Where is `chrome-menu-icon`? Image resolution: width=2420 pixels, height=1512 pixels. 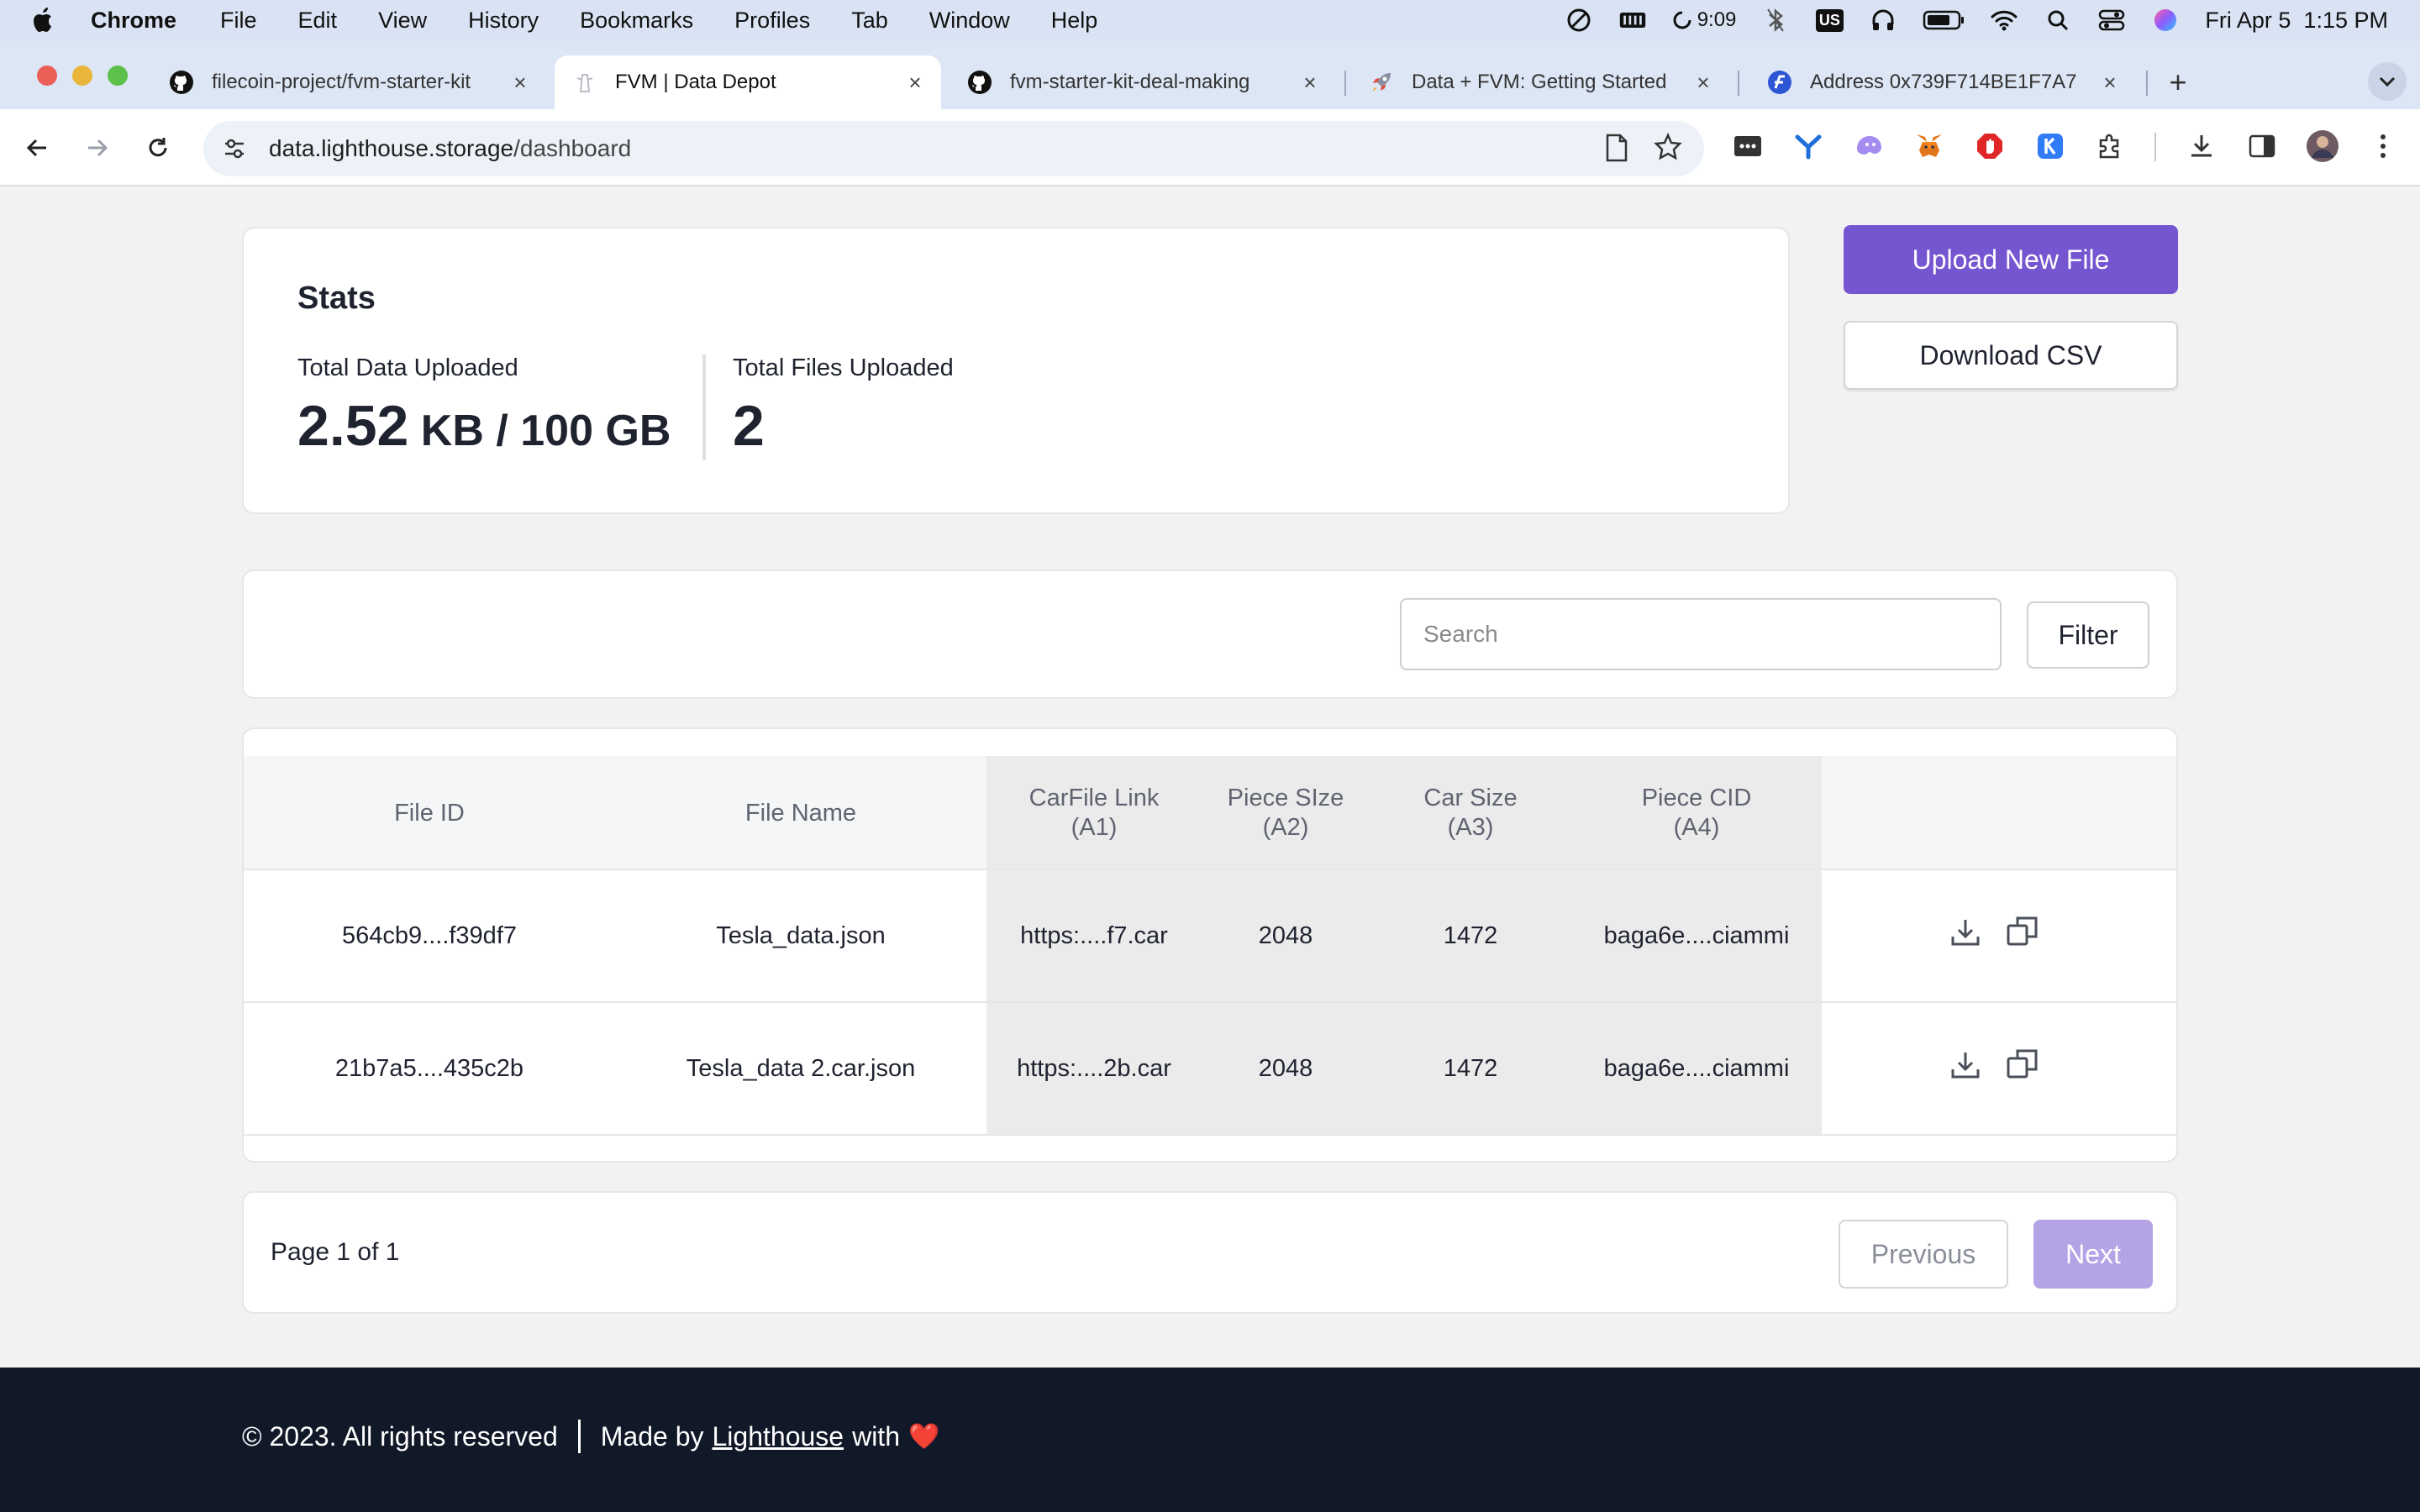
chrome-menu-icon is located at coordinates (2384, 146).